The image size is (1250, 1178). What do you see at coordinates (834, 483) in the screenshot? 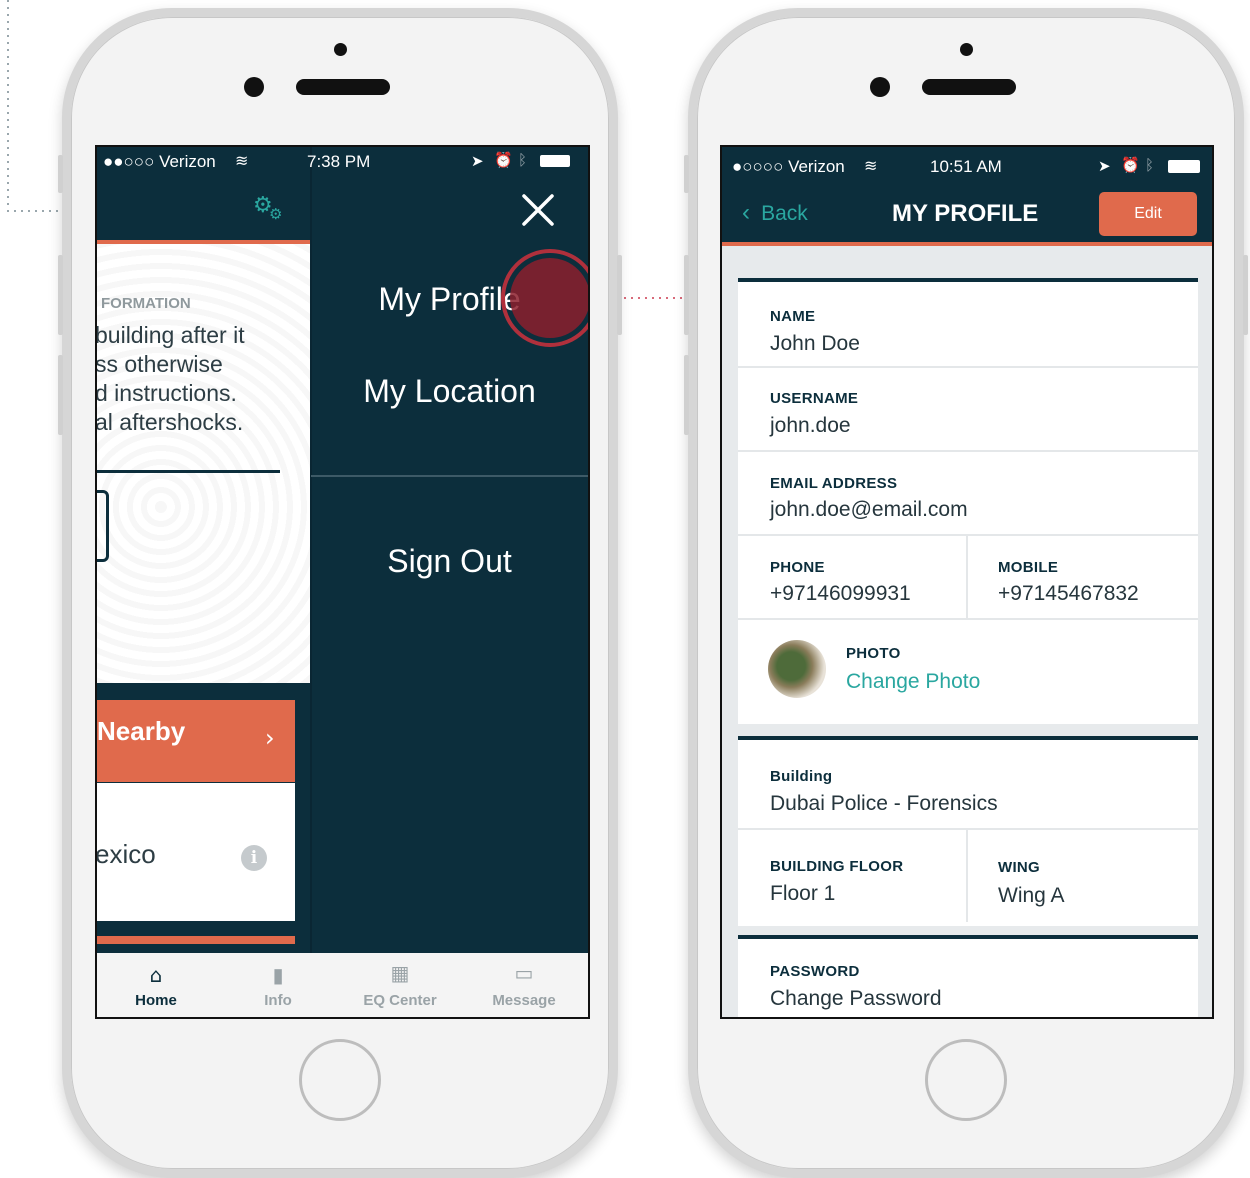
I see `email-label: EMAIL ADDRESS` at bounding box center [834, 483].